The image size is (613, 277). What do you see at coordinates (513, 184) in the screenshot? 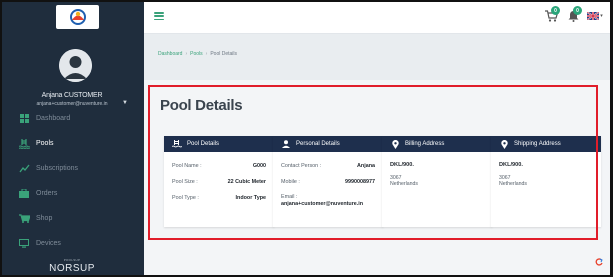
I see `shipping-address-country: Netherlands` at bounding box center [513, 184].